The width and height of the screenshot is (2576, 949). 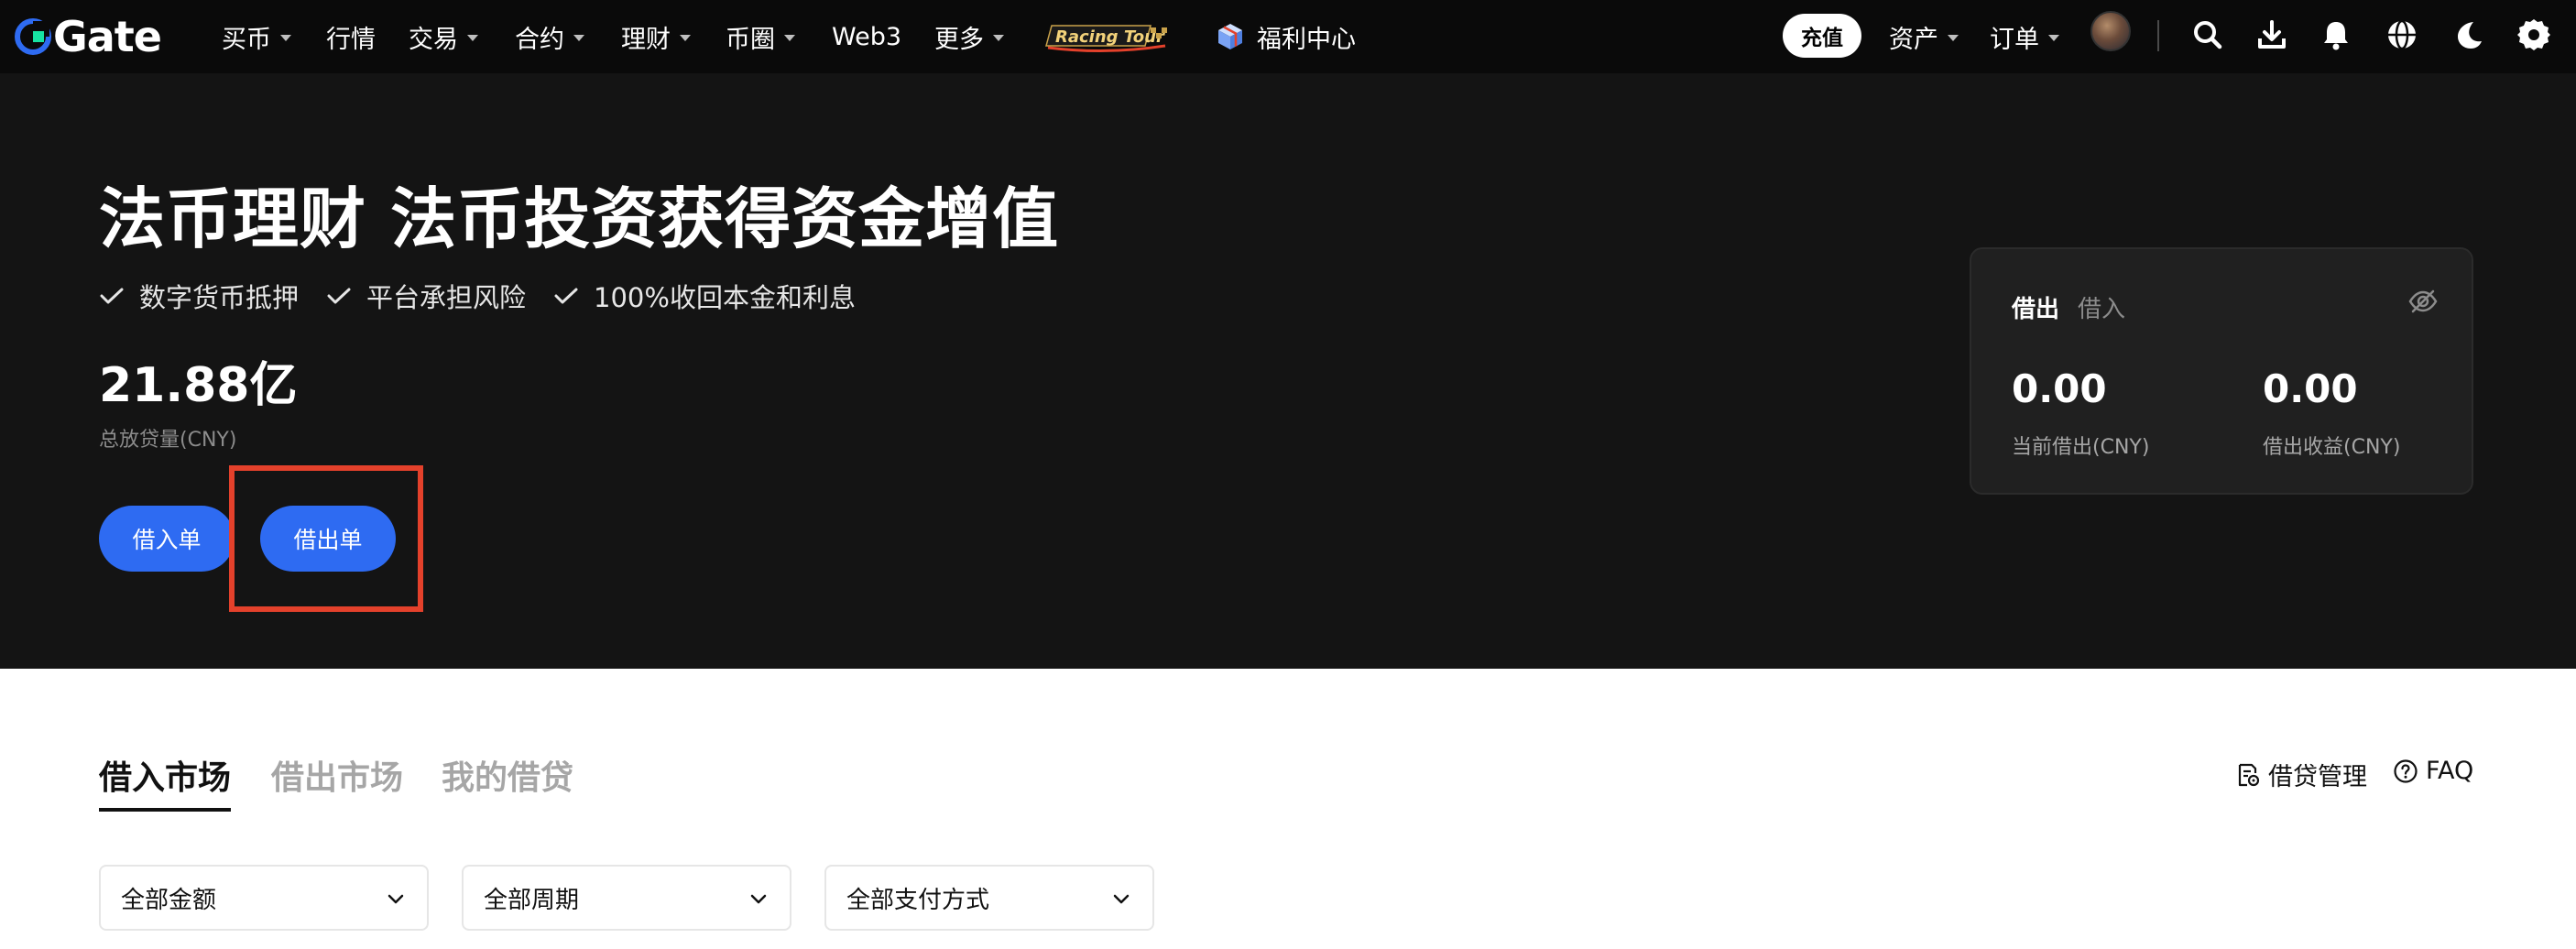 What do you see at coordinates (2406, 770) in the screenshot?
I see `help-circle-icon` at bounding box center [2406, 770].